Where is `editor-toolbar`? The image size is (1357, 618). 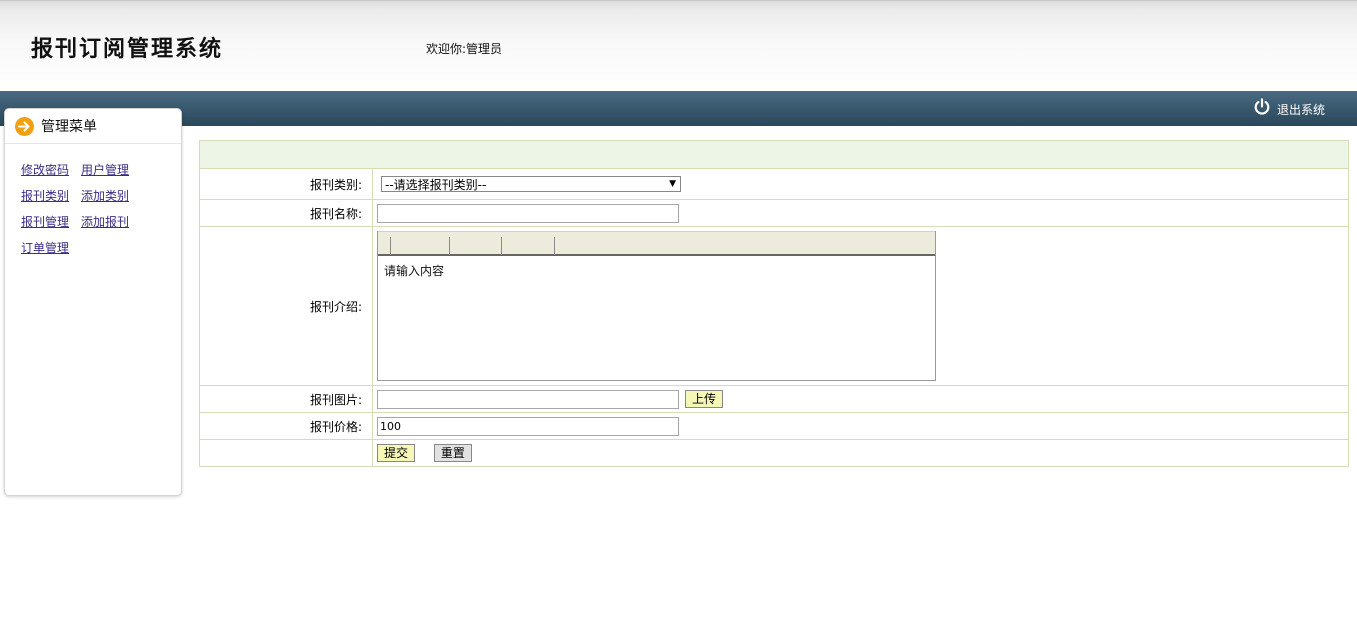 editor-toolbar is located at coordinates (656, 243).